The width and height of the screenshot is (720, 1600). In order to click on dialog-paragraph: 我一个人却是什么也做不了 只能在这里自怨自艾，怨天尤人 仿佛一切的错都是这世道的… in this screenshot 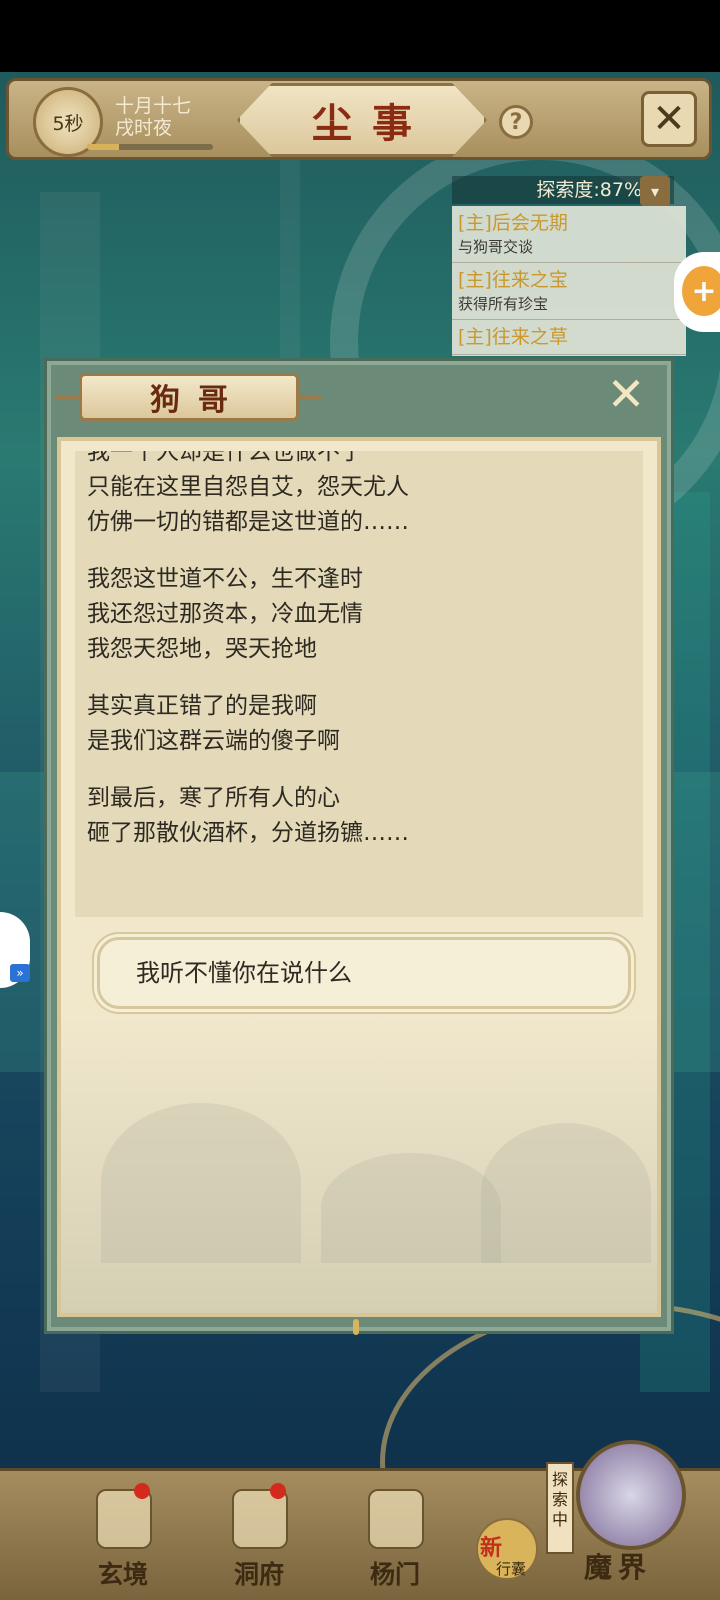, I will do `click(248, 495)`.